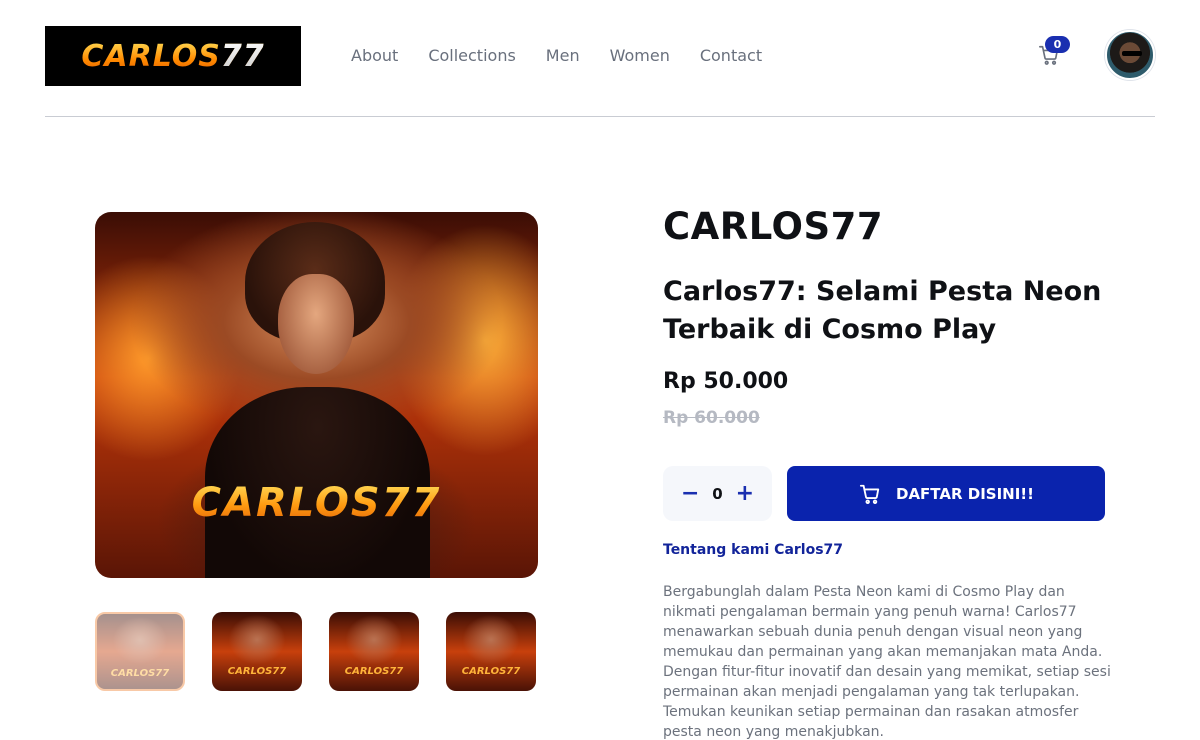 Image resolution: width=1200 pixels, height=740 pixels. Describe the element at coordinates (640, 55) in the screenshot. I see `nav-women: Women` at that location.